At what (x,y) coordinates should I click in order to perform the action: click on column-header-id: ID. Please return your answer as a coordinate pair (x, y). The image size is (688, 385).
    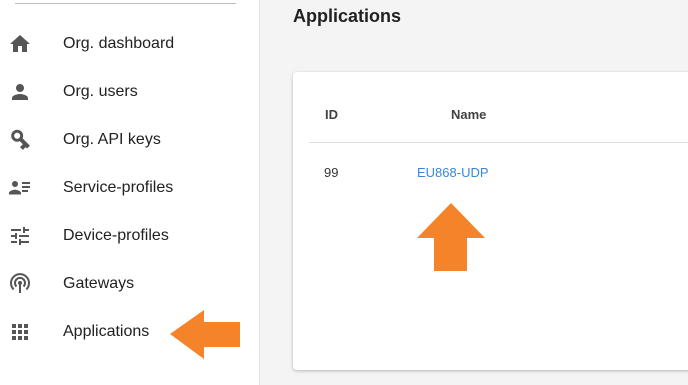
    Looking at the image, I should click on (331, 114).